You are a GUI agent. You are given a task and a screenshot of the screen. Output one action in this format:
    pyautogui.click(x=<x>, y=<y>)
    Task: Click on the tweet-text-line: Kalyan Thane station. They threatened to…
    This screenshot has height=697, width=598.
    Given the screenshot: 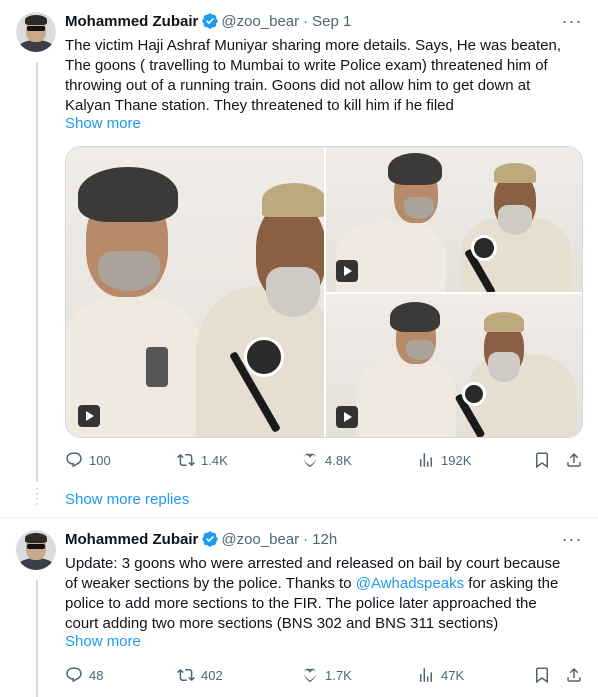 What is the action you would take?
    pyautogui.click(x=259, y=105)
    